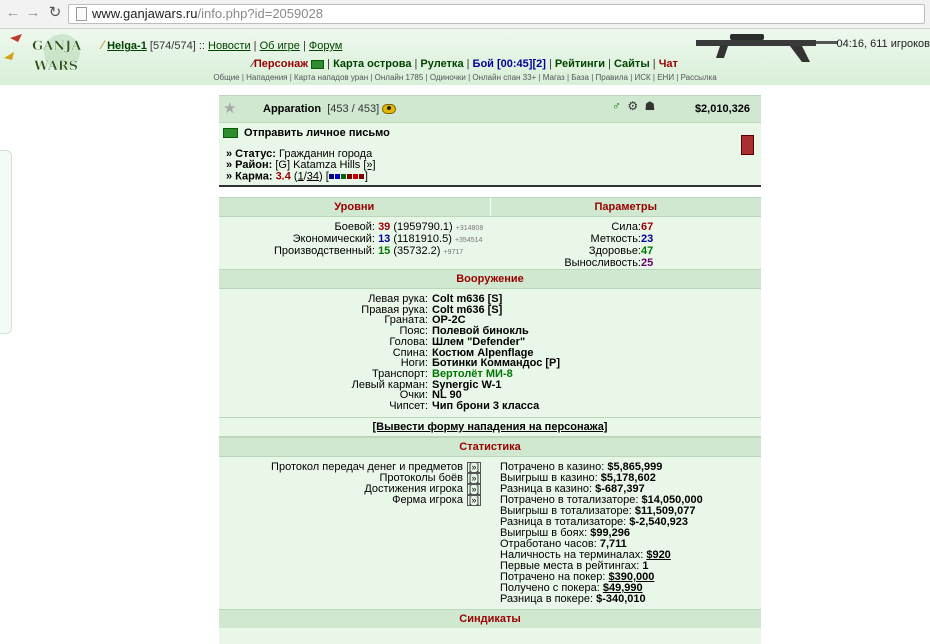 Image resolution: width=930 pixels, height=644 pixels. Describe the element at coordinates (372, 64) in the screenshot. I see `menu-map: Карта острова` at that location.